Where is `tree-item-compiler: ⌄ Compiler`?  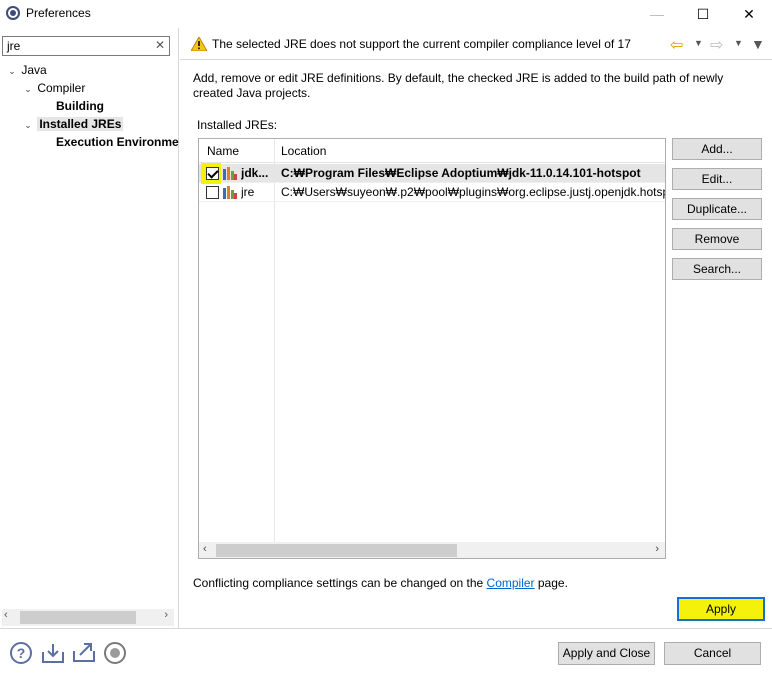 tree-item-compiler: ⌄ Compiler is located at coordinates (53, 88).